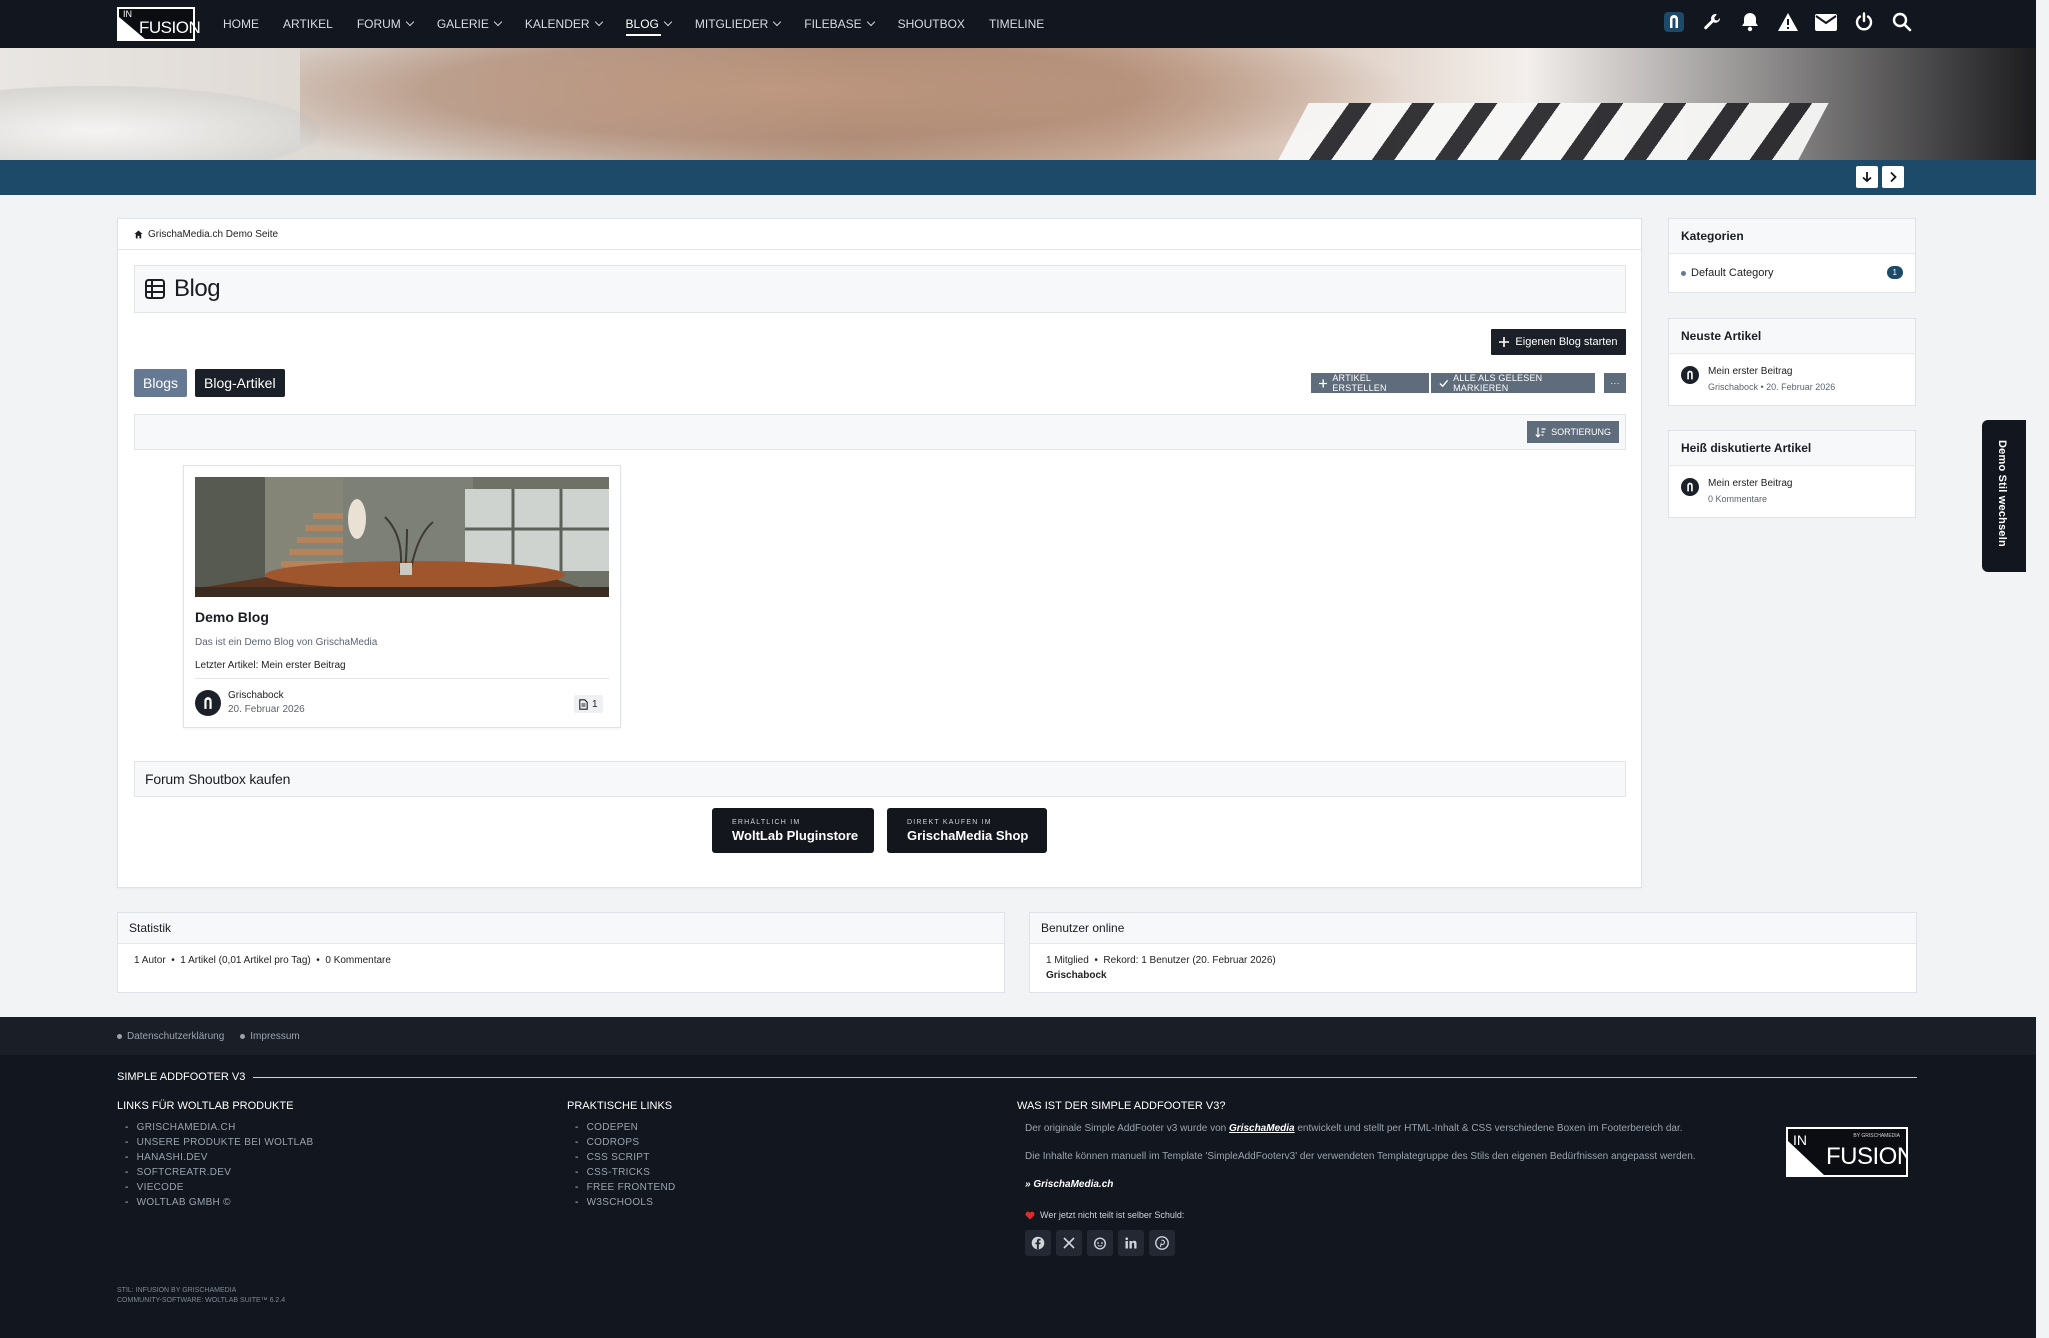 Image resolution: width=2049 pixels, height=1338 pixels. What do you see at coordinates (161, 383) in the screenshot?
I see `tab-blogs: Blogs` at bounding box center [161, 383].